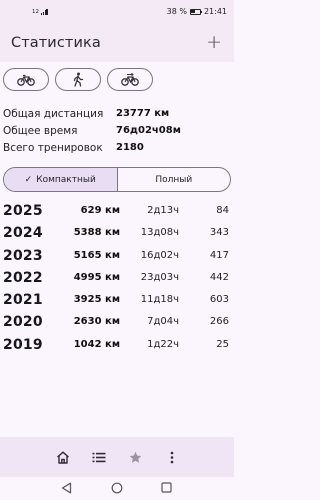 Image resolution: width=320 pixels, height=500 pixels. What do you see at coordinates (130, 147) in the screenshot?
I see `total-workouts-value: 2180` at bounding box center [130, 147].